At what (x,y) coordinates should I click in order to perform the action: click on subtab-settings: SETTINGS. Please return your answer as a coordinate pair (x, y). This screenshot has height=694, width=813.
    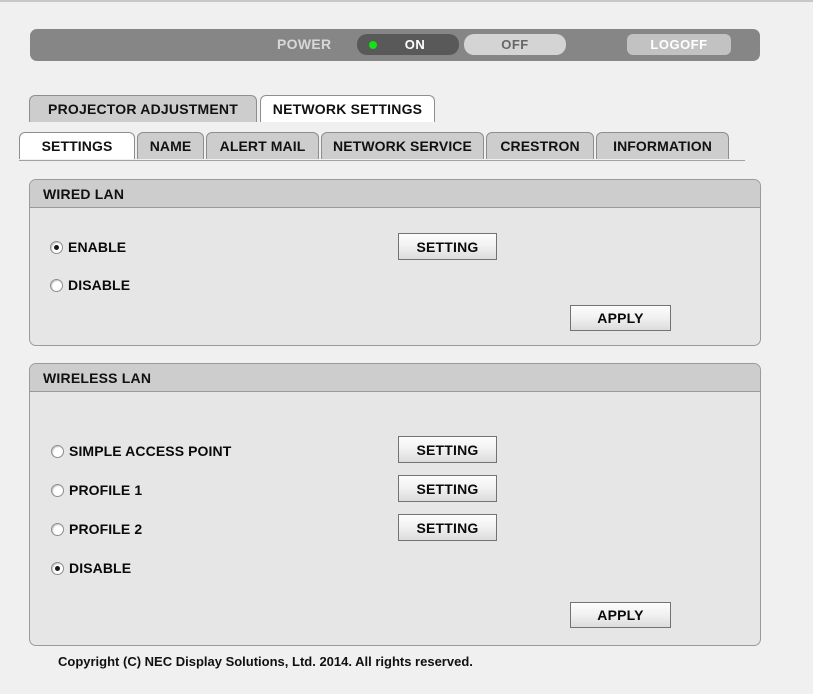
    Looking at the image, I should click on (77, 145).